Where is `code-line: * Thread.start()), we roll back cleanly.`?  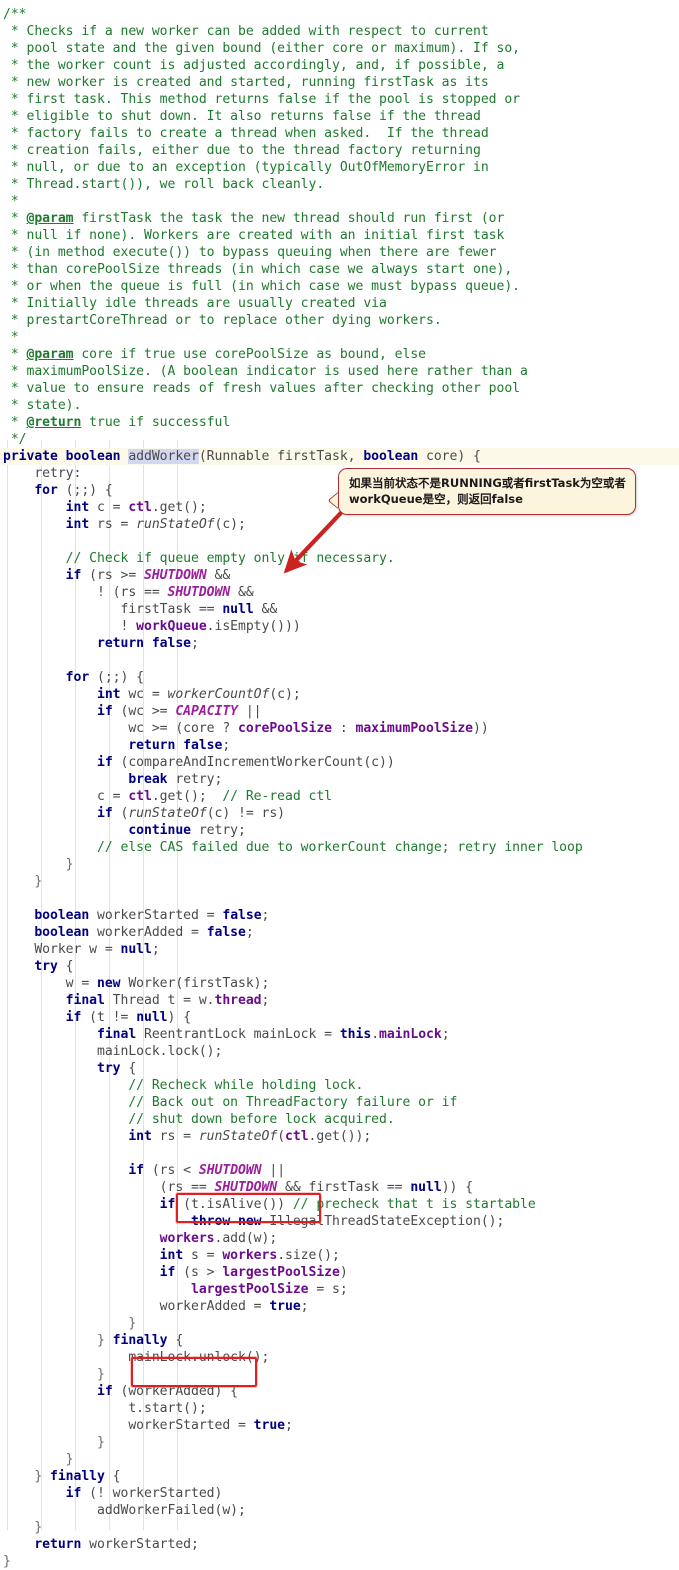 code-line: * Thread.start()), we roll back cleanly. is located at coordinates (339, 184).